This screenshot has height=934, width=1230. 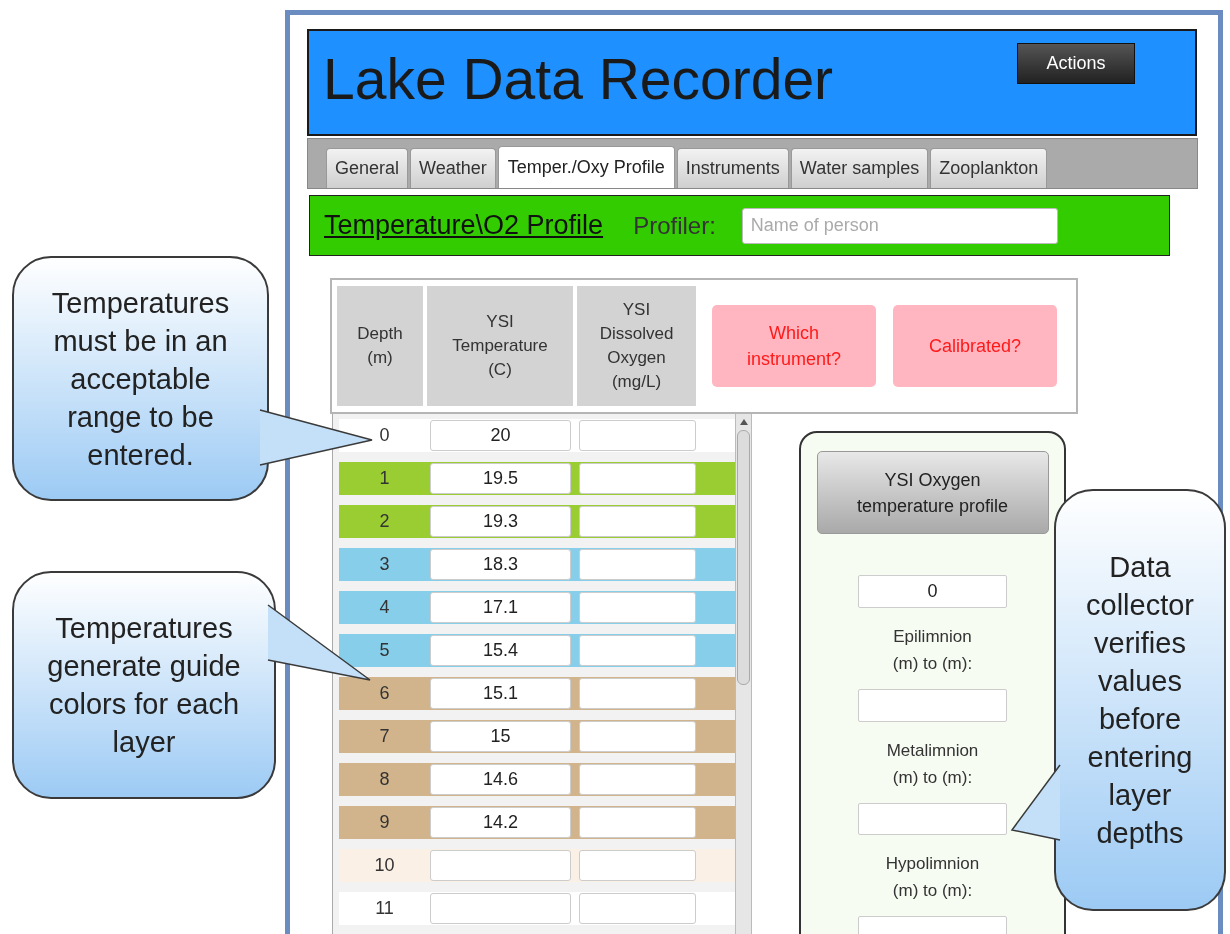 What do you see at coordinates (380, 346) in the screenshot?
I see `column-header: Depth (m)` at bounding box center [380, 346].